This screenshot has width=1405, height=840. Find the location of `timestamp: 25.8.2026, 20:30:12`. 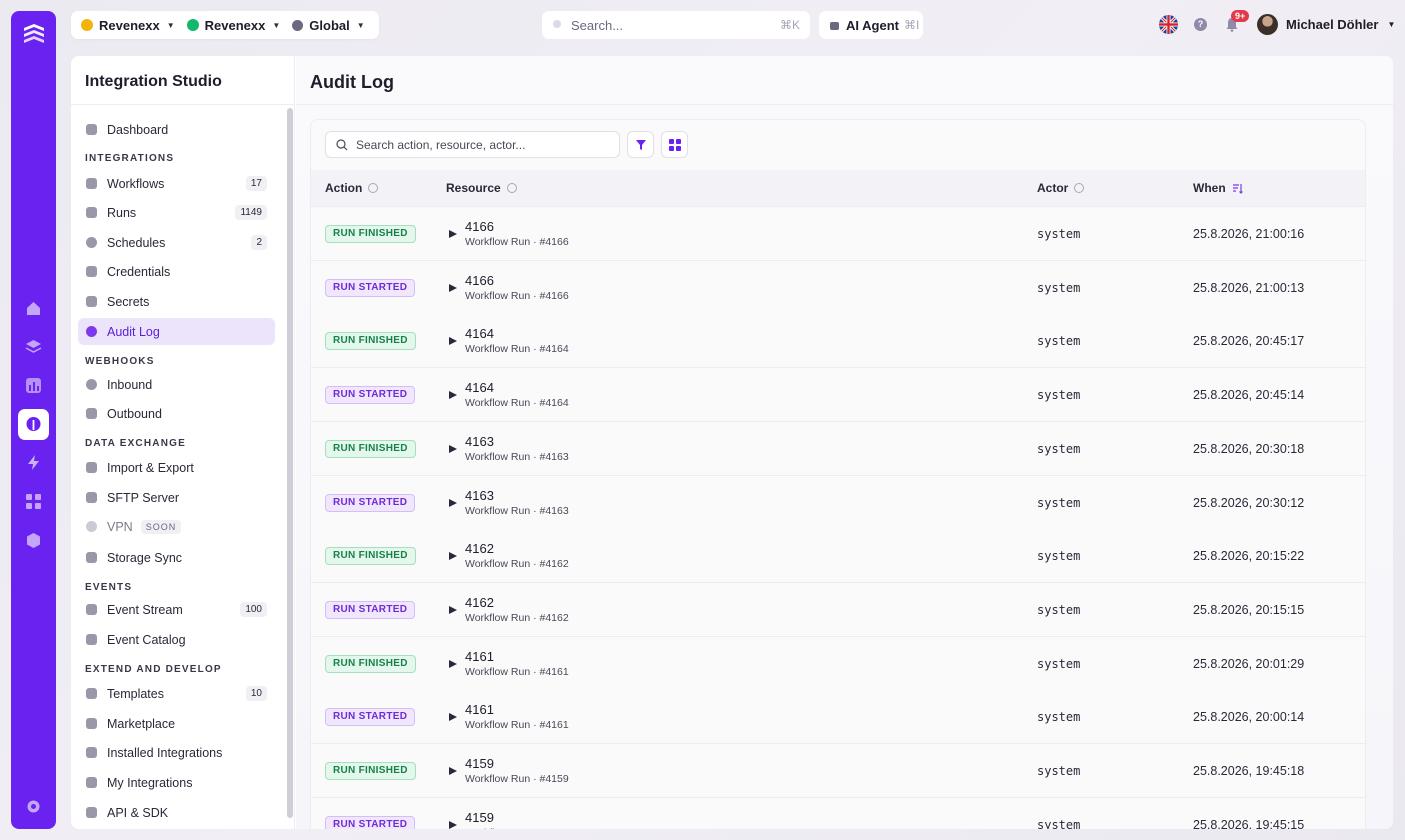

timestamp: 25.8.2026, 20:30:12 is located at coordinates (1249, 502).